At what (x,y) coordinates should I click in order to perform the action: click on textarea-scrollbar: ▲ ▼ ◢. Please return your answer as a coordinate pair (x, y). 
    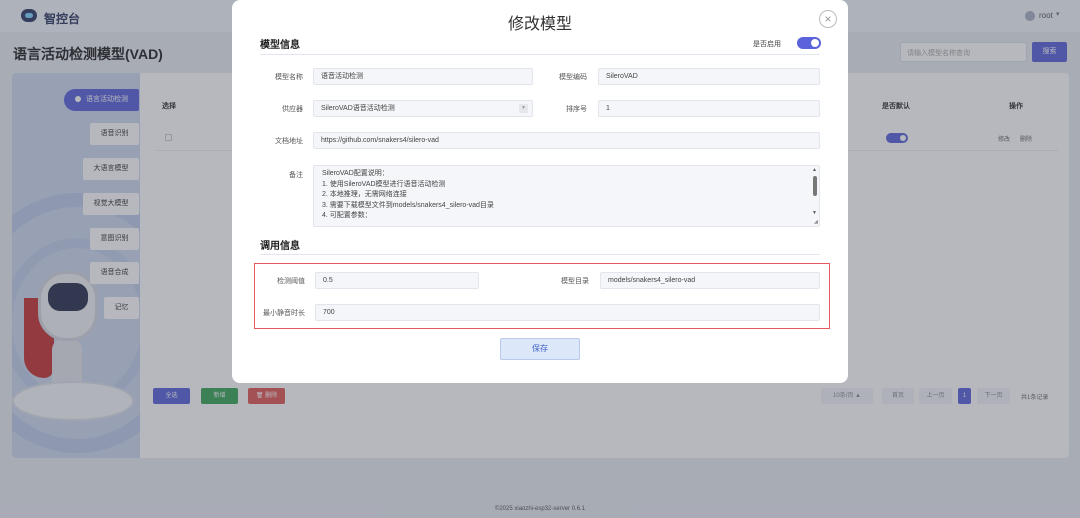
    Looking at the image, I should click on (815, 196).